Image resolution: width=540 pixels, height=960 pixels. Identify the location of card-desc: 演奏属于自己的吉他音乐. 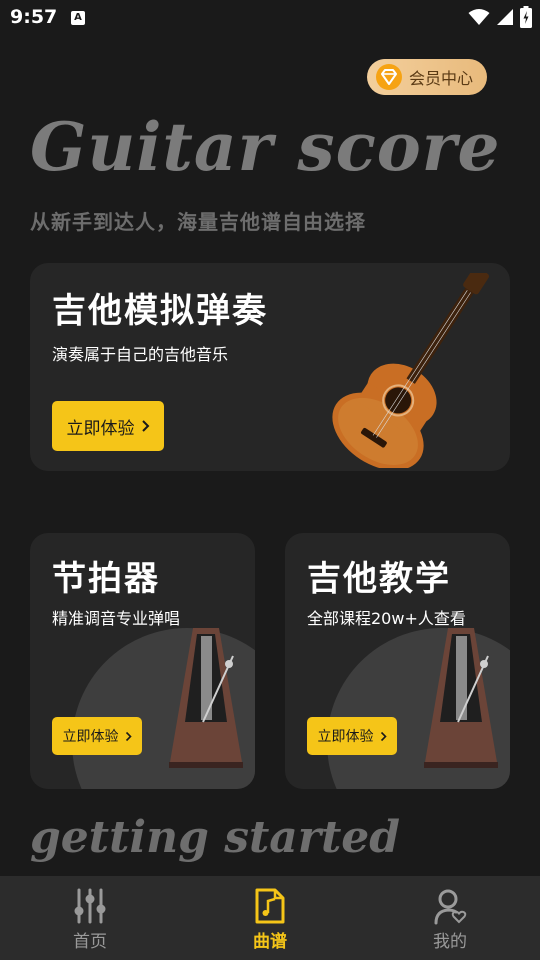
(140, 354).